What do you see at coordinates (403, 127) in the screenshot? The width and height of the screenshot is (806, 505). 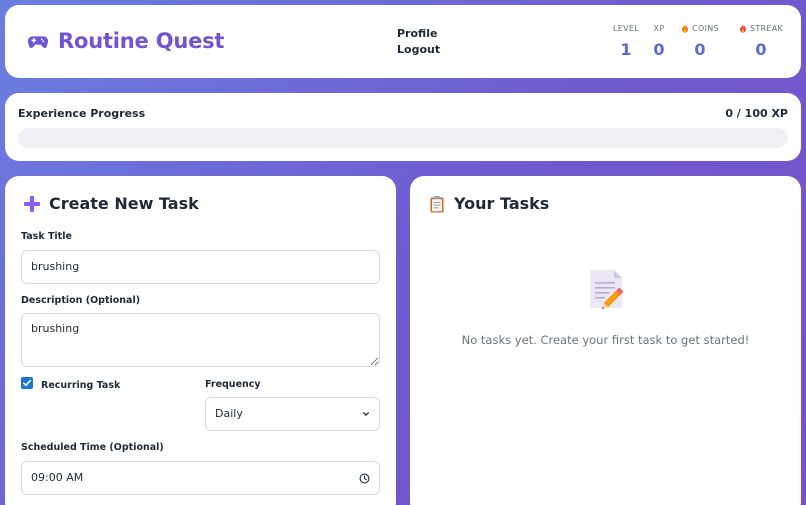 I see `experience-progress-card: Experience Progress 0 / 100 XP` at bounding box center [403, 127].